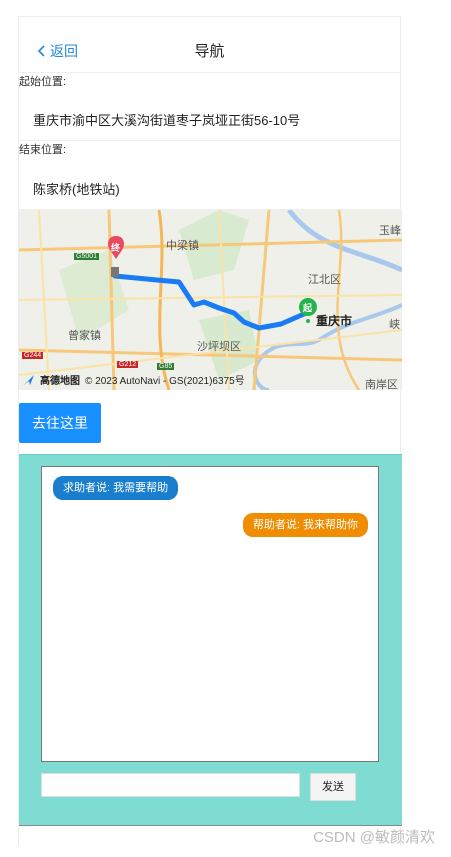  Describe the element at coordinates (84, 336) in the screenshot. I see `map-place-label: 曾家镇` at that location.